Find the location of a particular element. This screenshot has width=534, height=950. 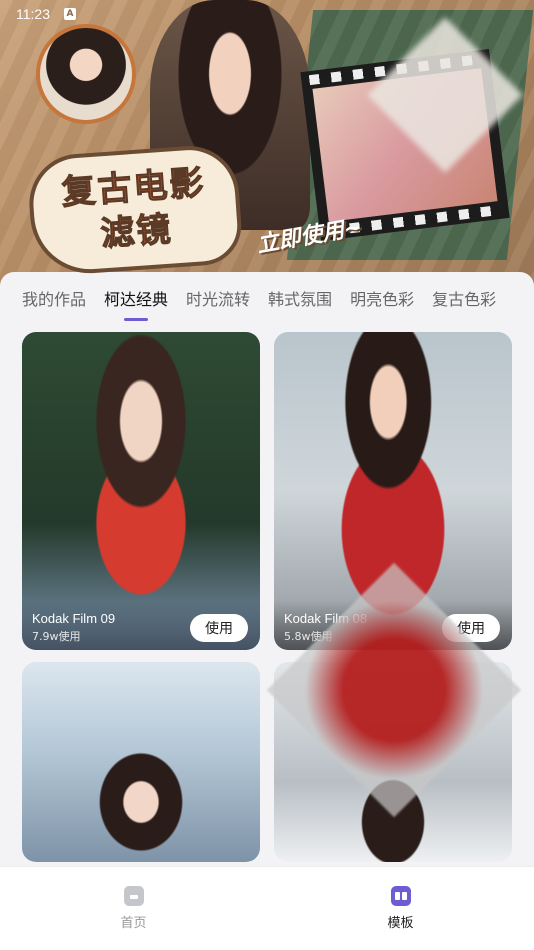

home-icon is located at coordinates (133, 896).